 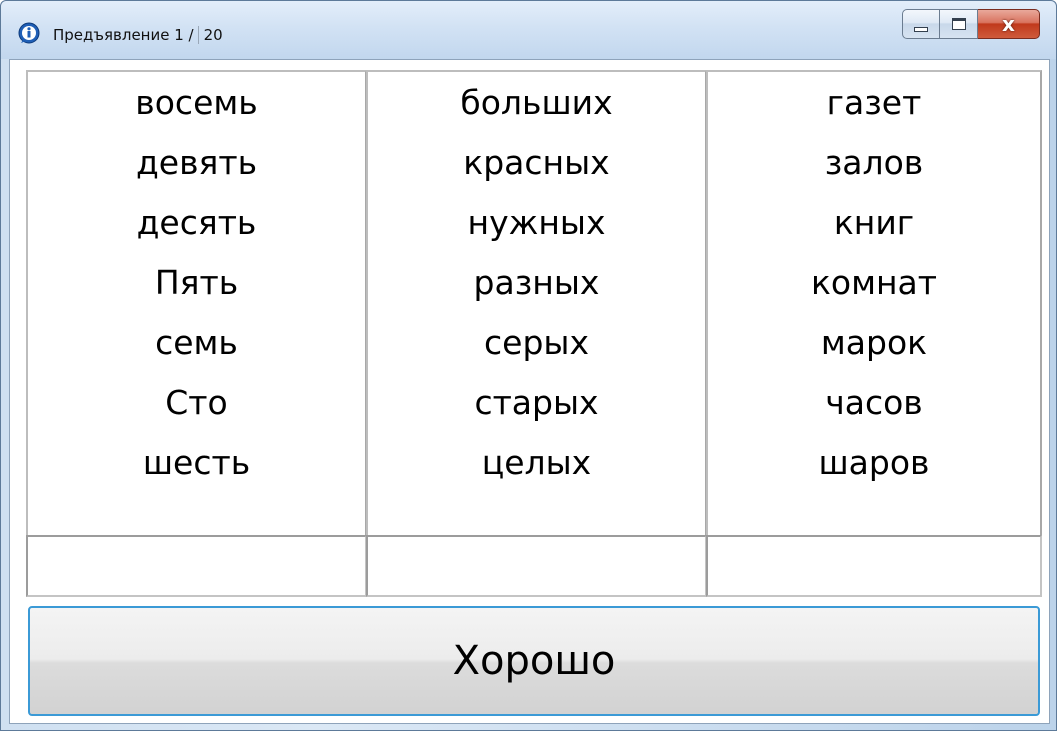 I want to click on answer-field-numeral, so click(x=196, y=566).